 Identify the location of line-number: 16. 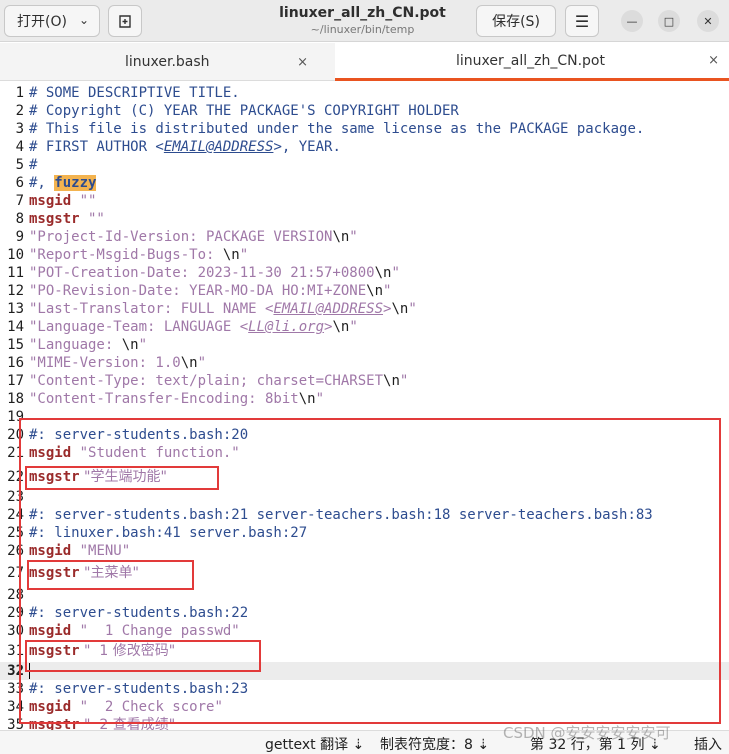
(15, 363).